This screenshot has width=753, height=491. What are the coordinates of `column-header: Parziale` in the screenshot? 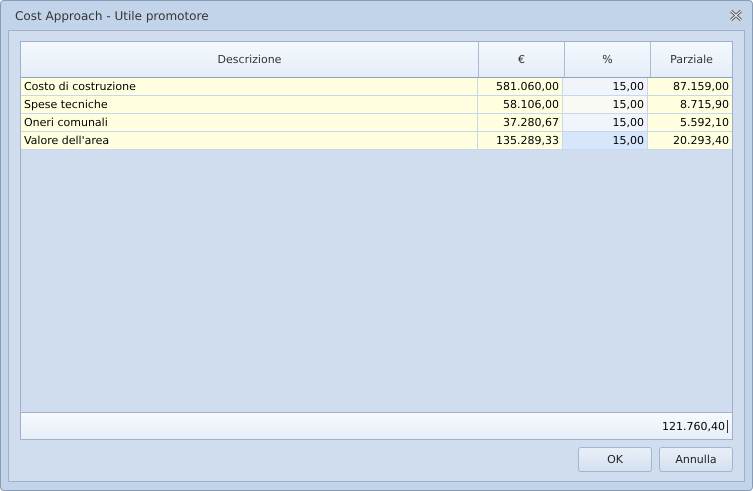 It's located at (691, 59).